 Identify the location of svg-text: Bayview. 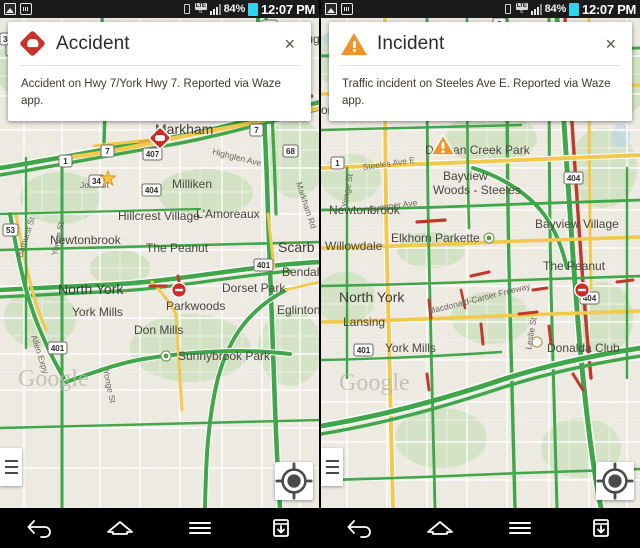
(465, 176).